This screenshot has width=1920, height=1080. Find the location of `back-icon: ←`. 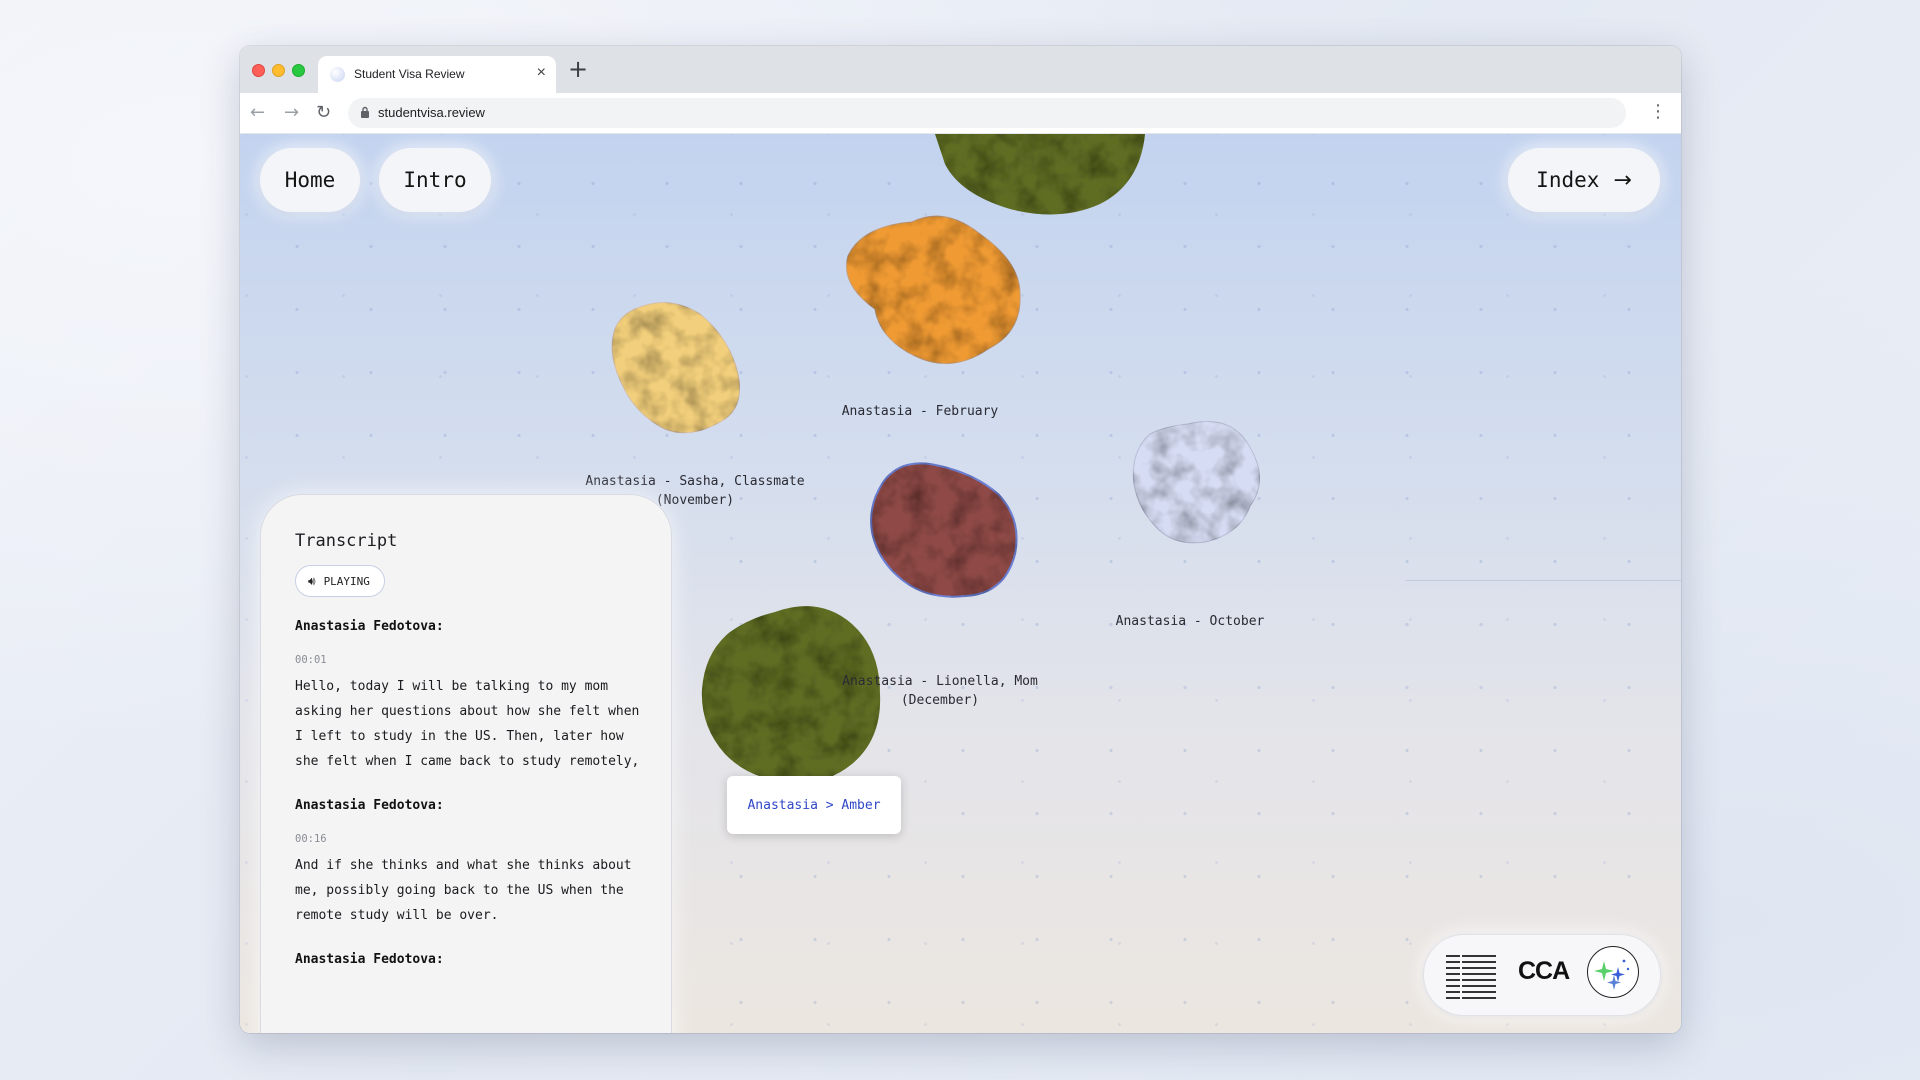

back-icon: ← is located at coordinates (257, 112).